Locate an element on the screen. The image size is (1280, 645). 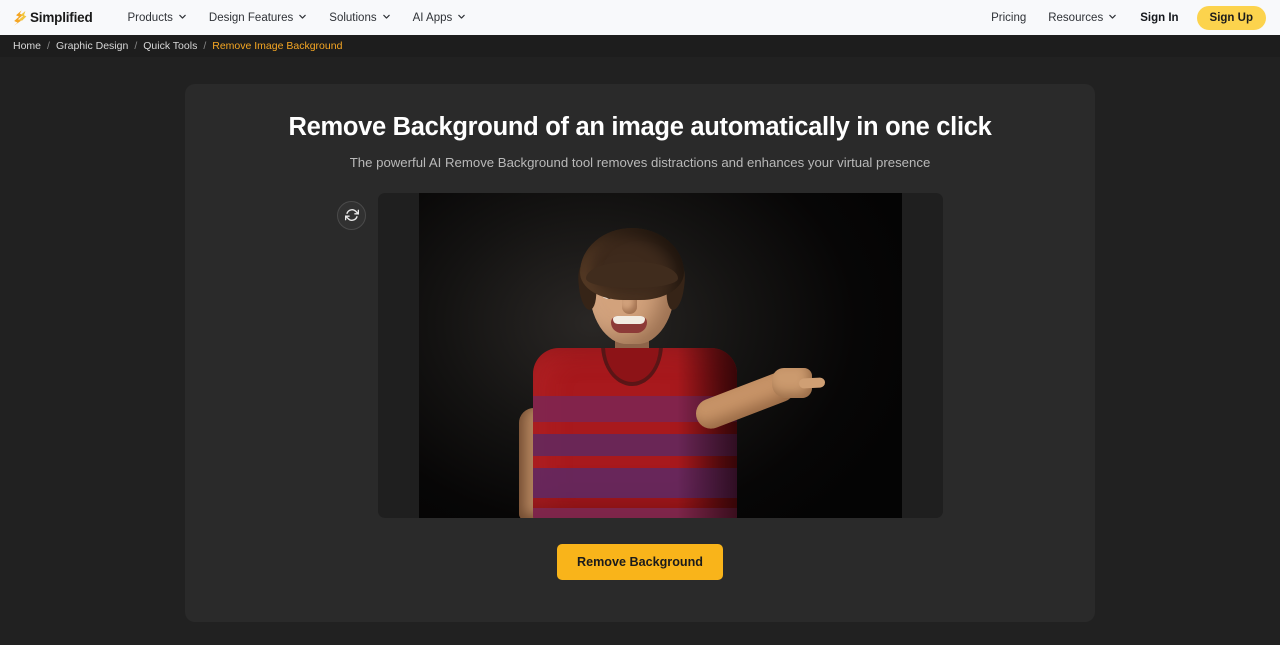
subject-nose is located at coordinates (629, 307).